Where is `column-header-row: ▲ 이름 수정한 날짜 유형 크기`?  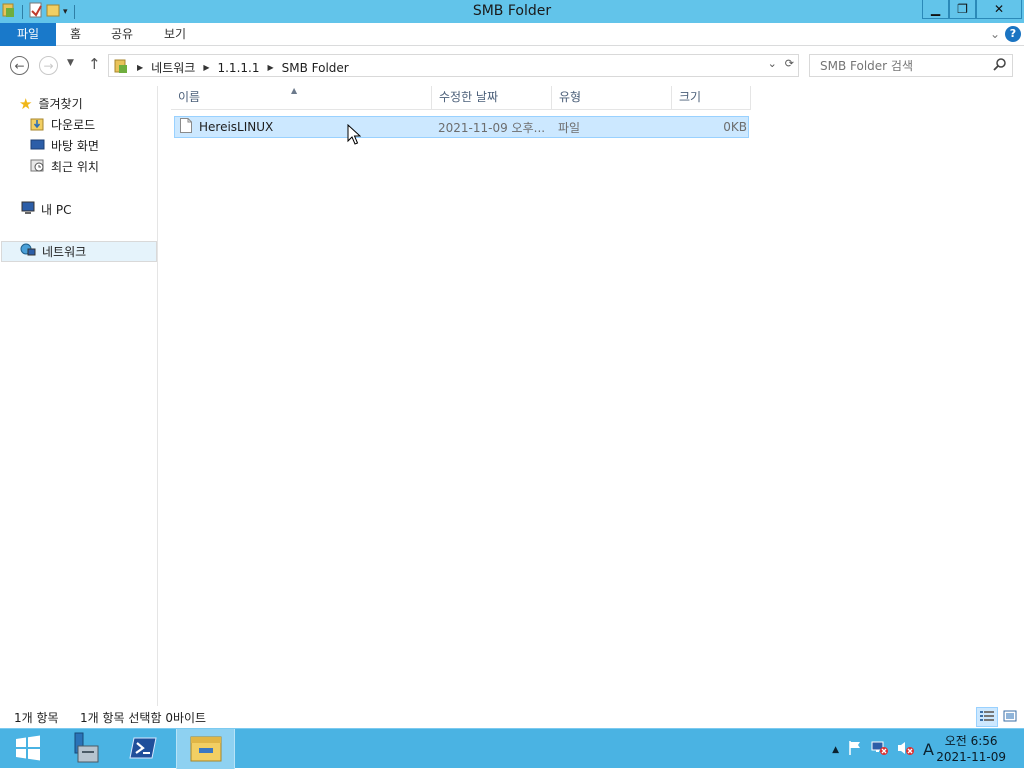 column-header-row: ▲ 이름 수정한 날짜 유형 크기 is located at coordinates (461, 98).